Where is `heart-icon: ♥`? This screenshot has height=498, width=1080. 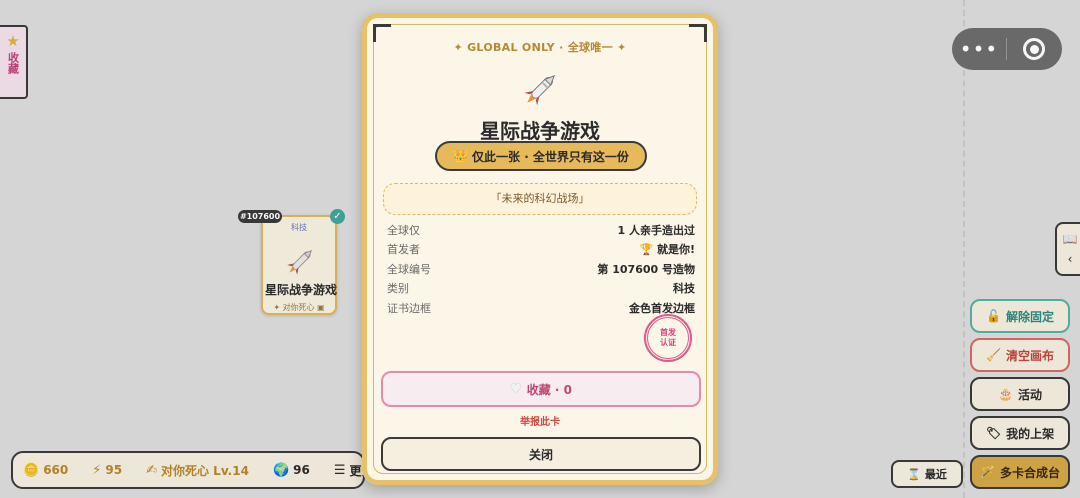 heart-icon: ♥ is located at coordinates (516, 389).